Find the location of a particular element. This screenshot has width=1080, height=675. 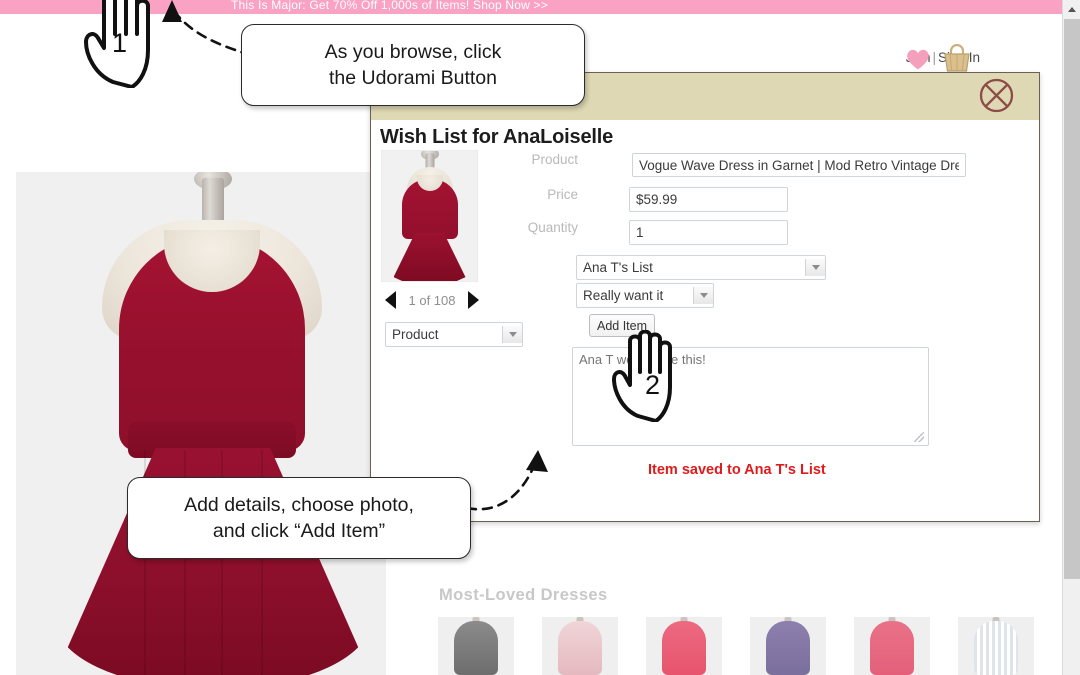

close-icon is located at coordinates (996, 95).